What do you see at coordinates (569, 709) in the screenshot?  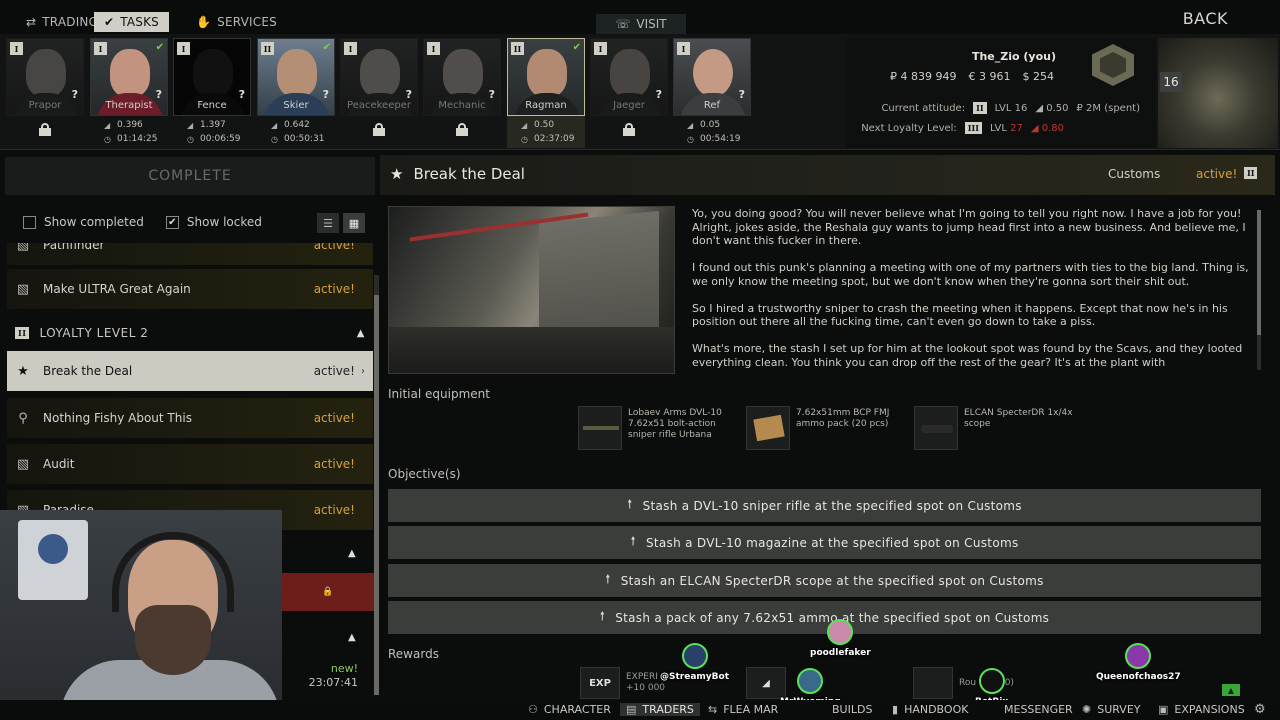 I see `nav-character: ⚇ CHARACTER` at bounding box center [569, 709].